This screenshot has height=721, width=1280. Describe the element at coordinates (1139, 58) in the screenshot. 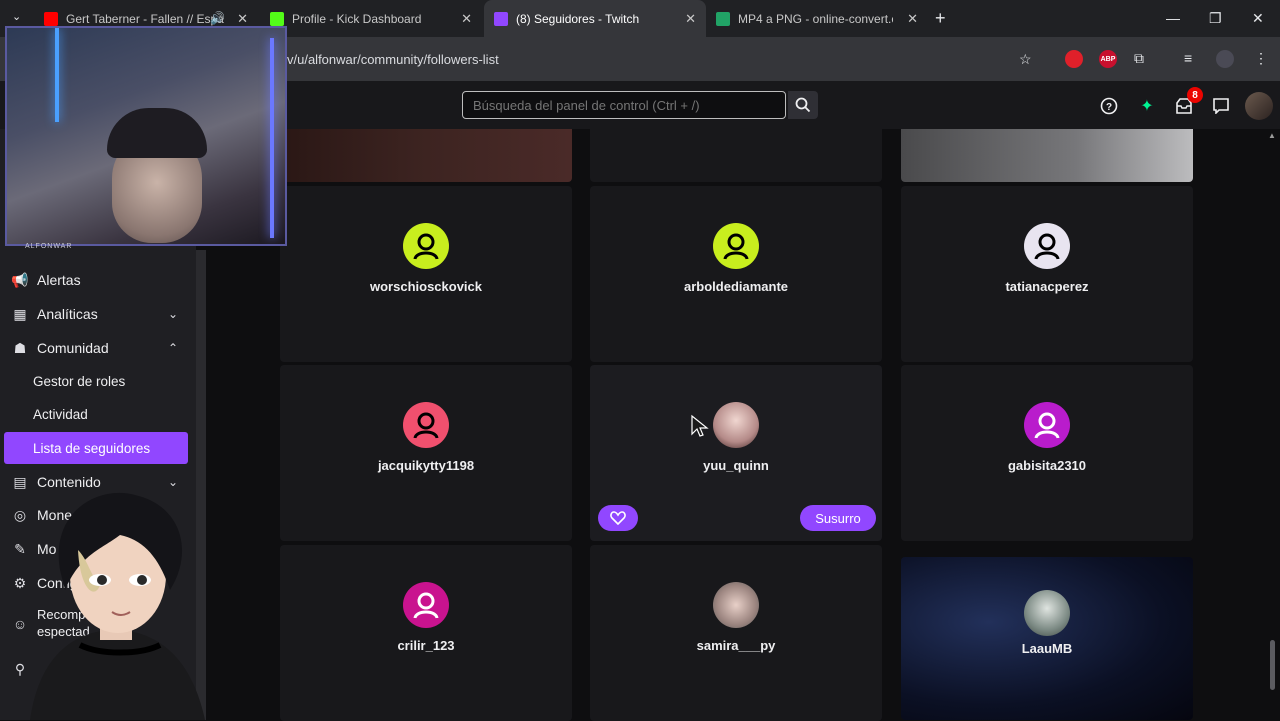

I see `extensions-icon: ⧉` at that location.